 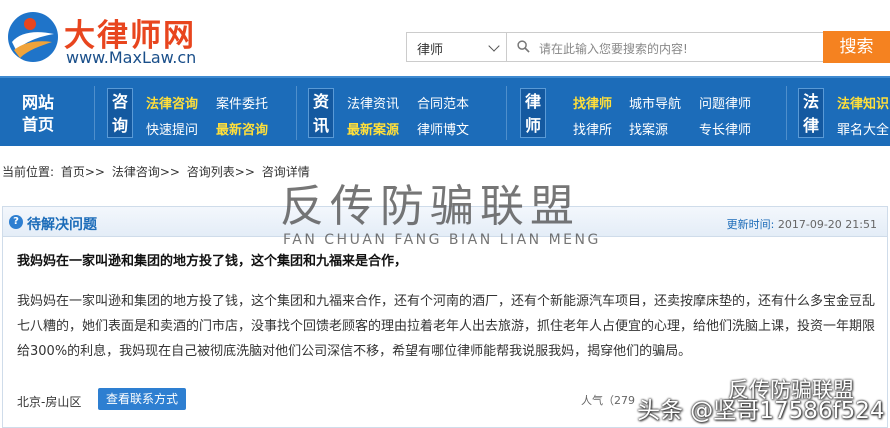 I want to click on breadcrumb-consult-list: 咨询列表>>, so click(x=221, y=172).